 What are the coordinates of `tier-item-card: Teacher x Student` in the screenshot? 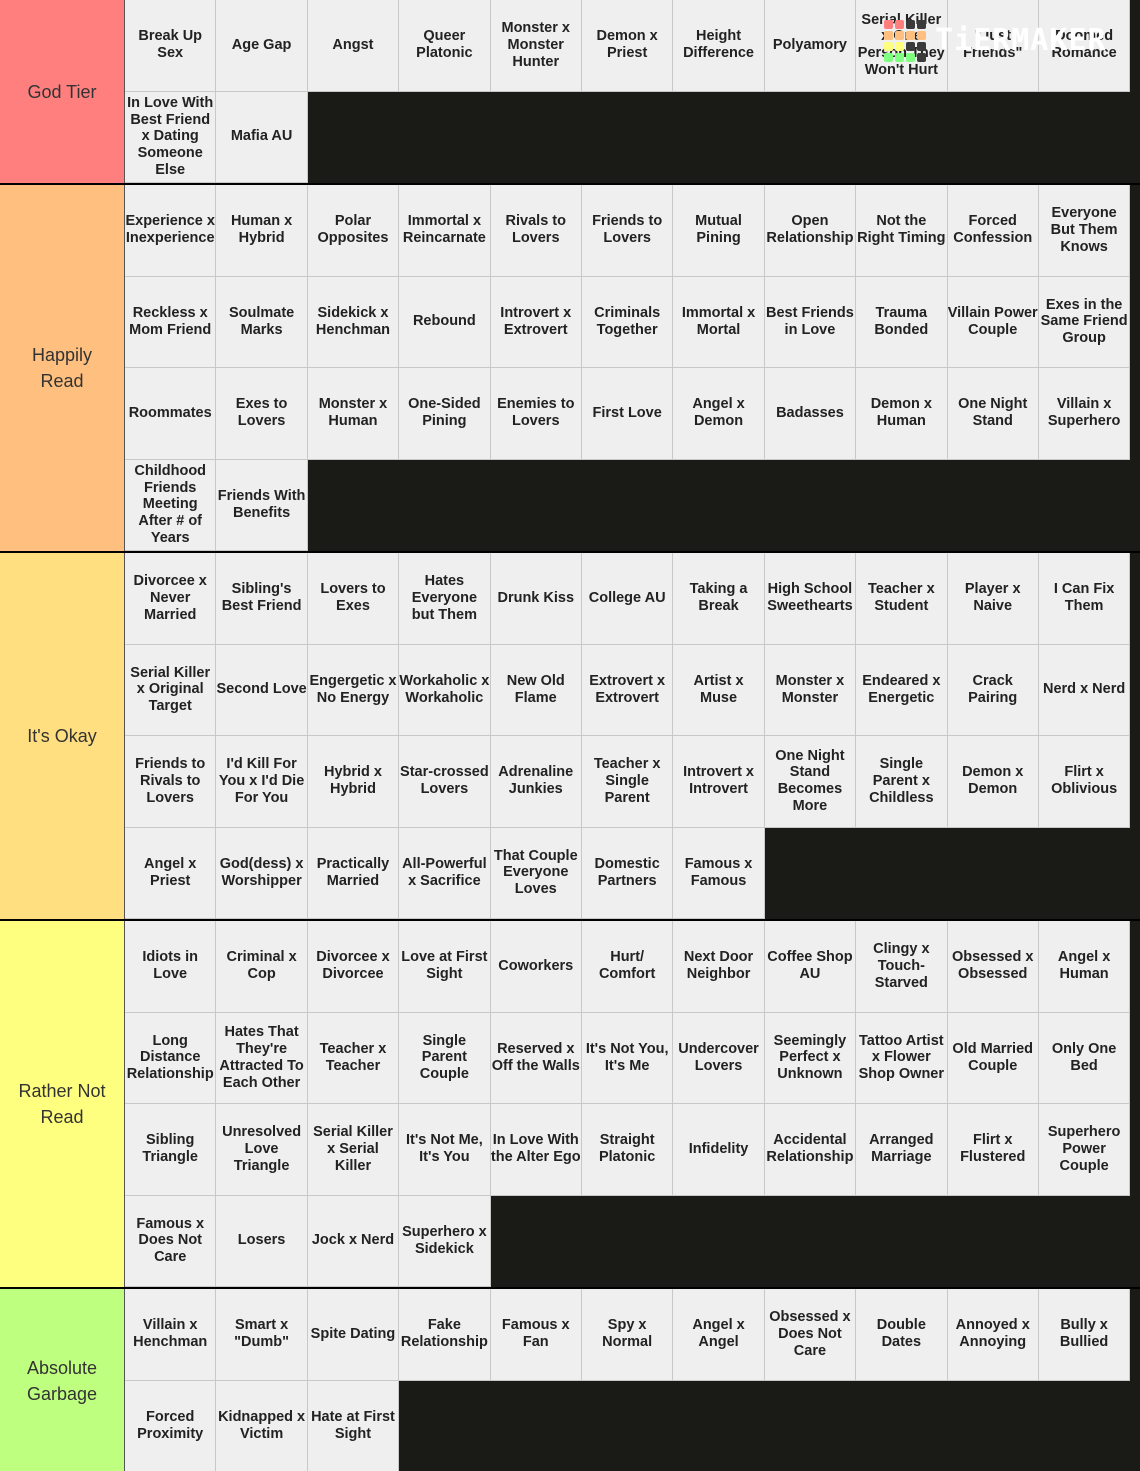 It's located at (902, 599).